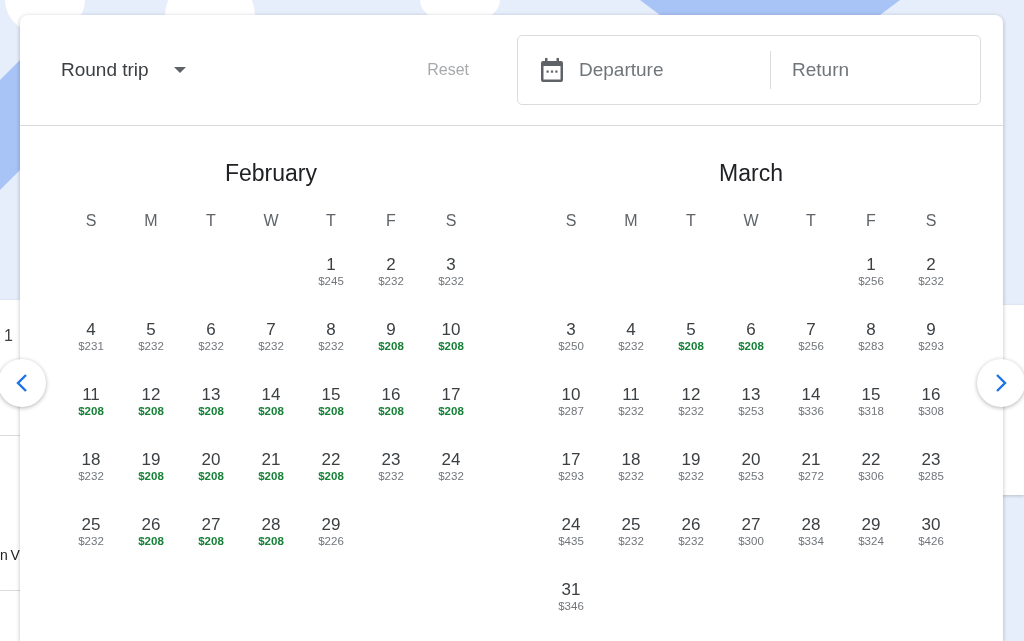 Image resolution: width=1024 pixels, height=641 pixels. I want to click on day-number: 31, so click(571, 589).